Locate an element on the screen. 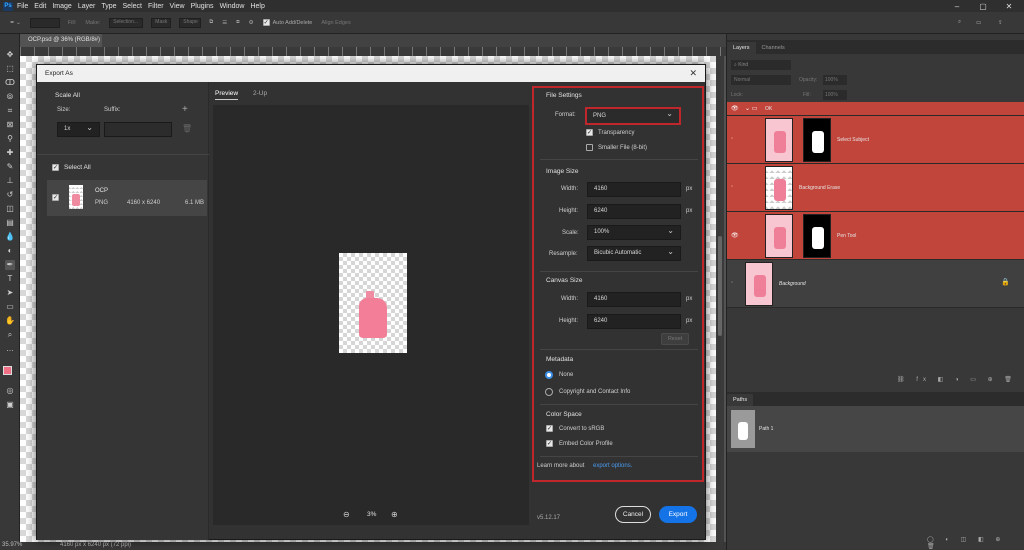  menu-view: View is located at coordinates (177, 6).